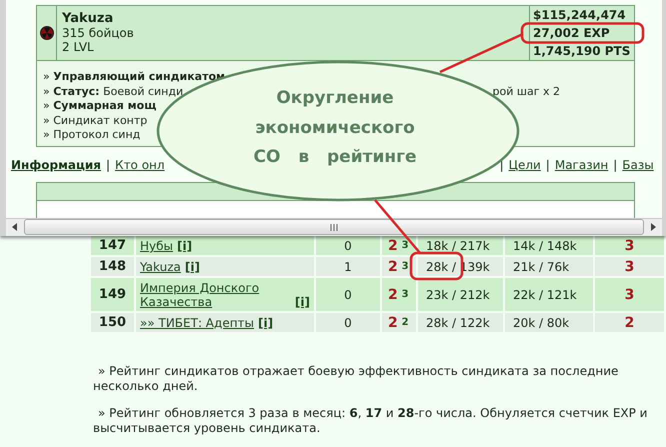 This screenshot has height=447, width=666. Describe the element at coordinates (56, 164) in the screenshot. I see `nav-link: Информация` at that location.